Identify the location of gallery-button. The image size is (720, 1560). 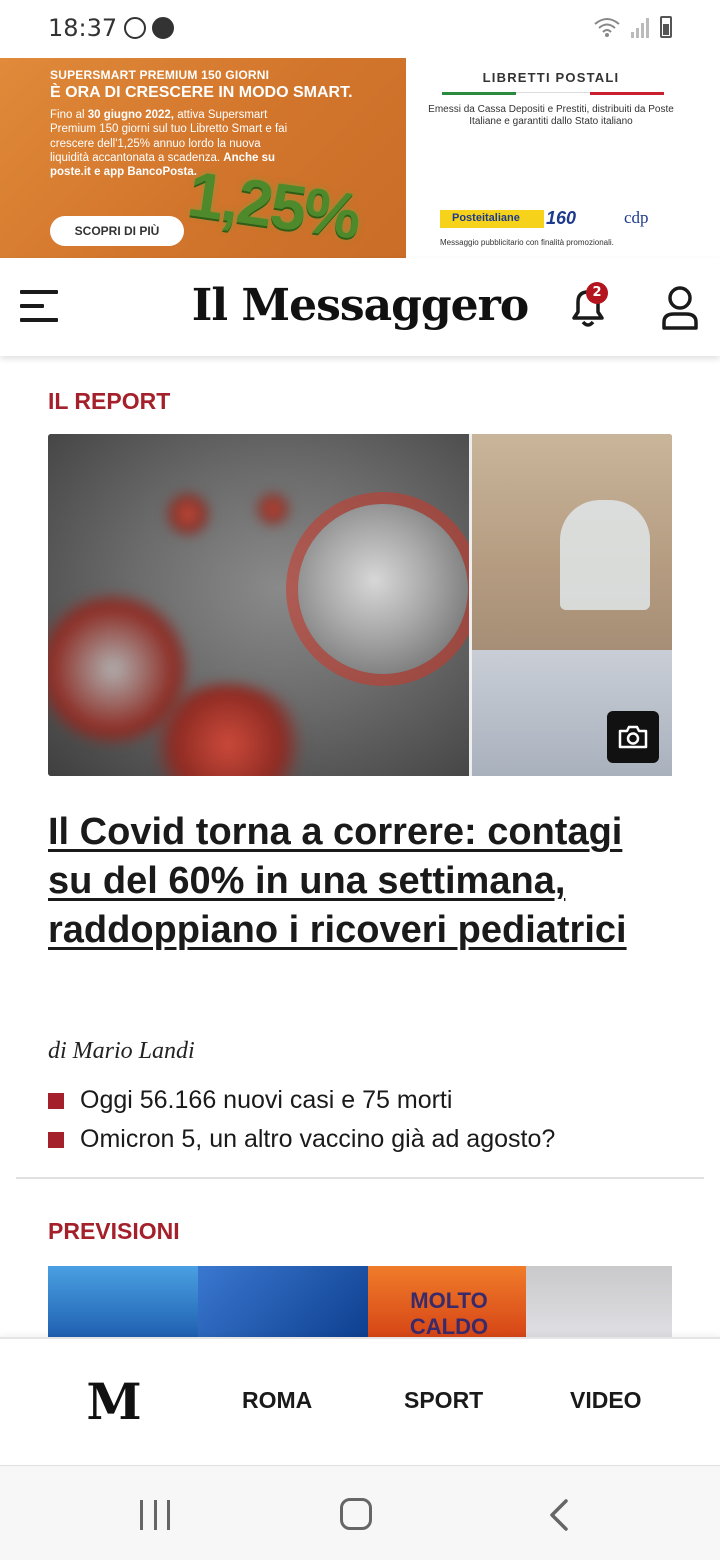
(633, 737).